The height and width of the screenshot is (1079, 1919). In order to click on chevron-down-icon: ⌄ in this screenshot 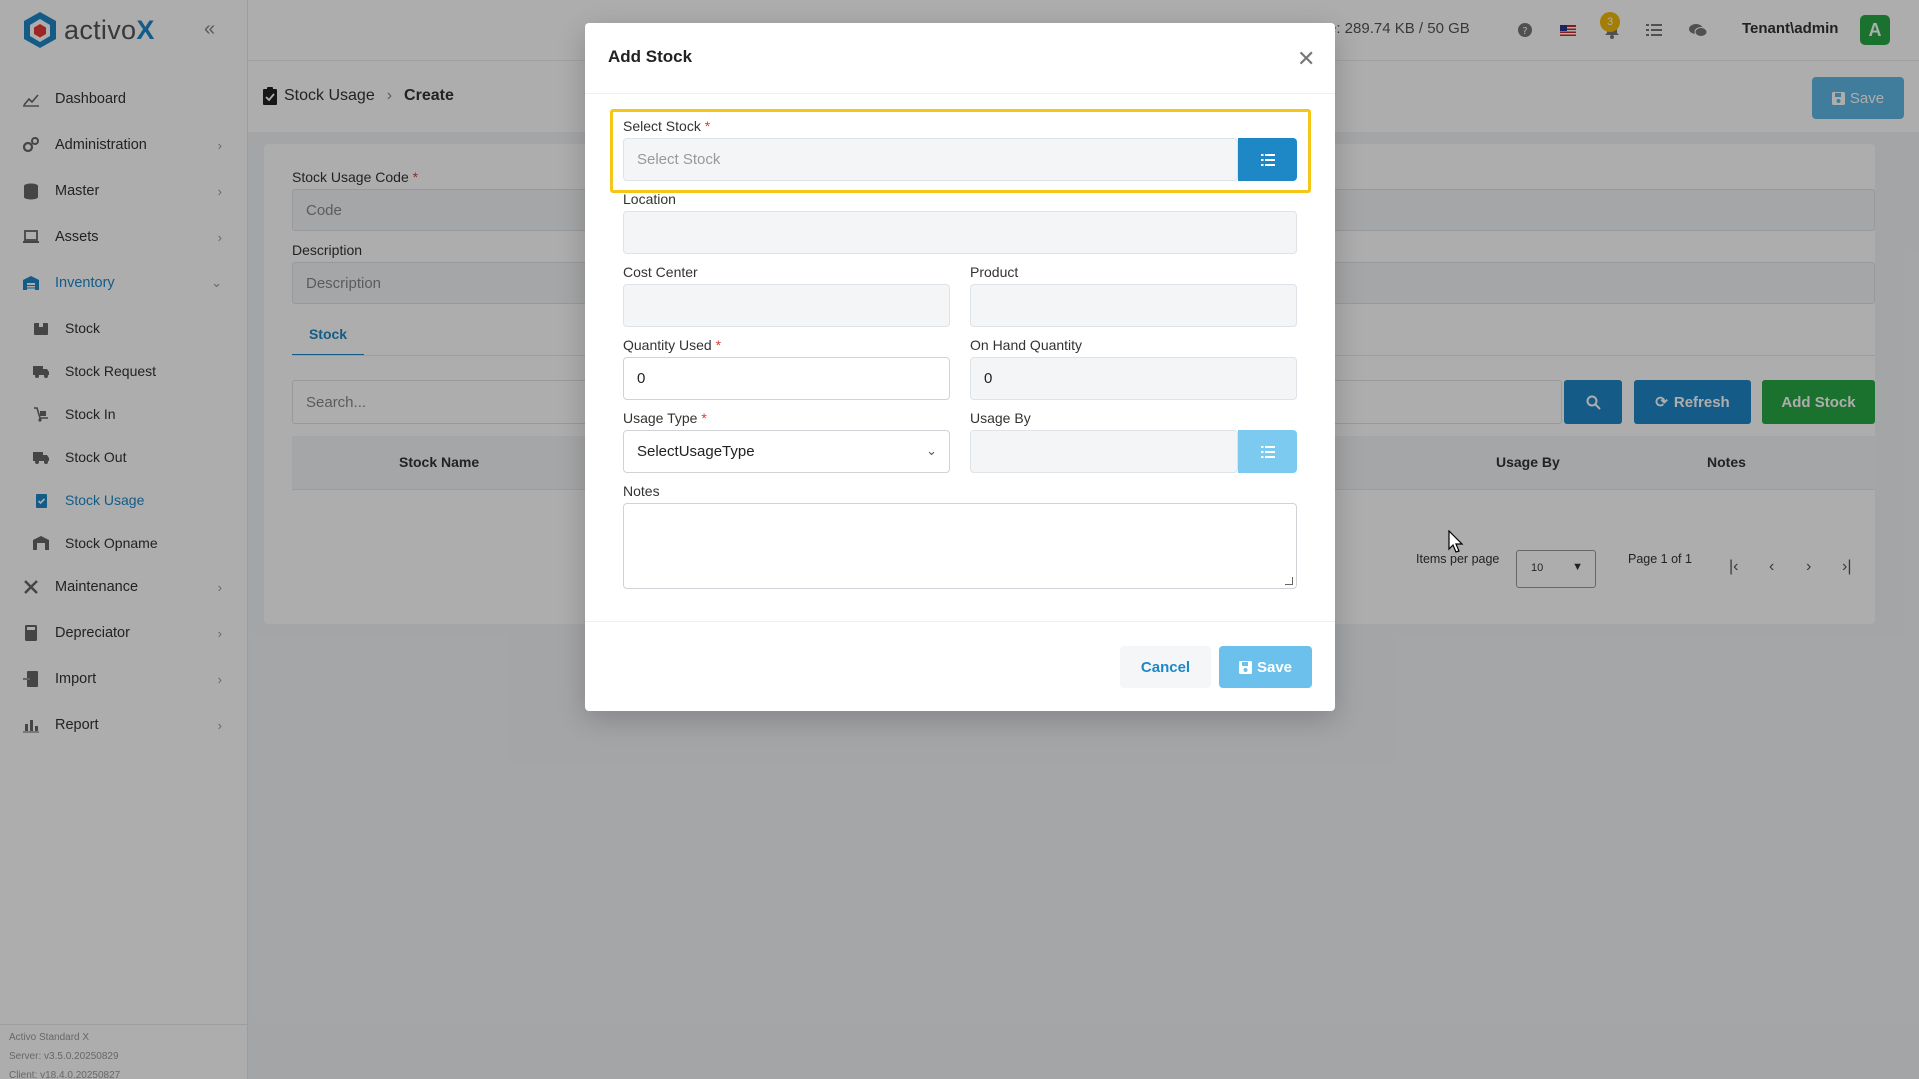, I will do `click(931, 450)`.